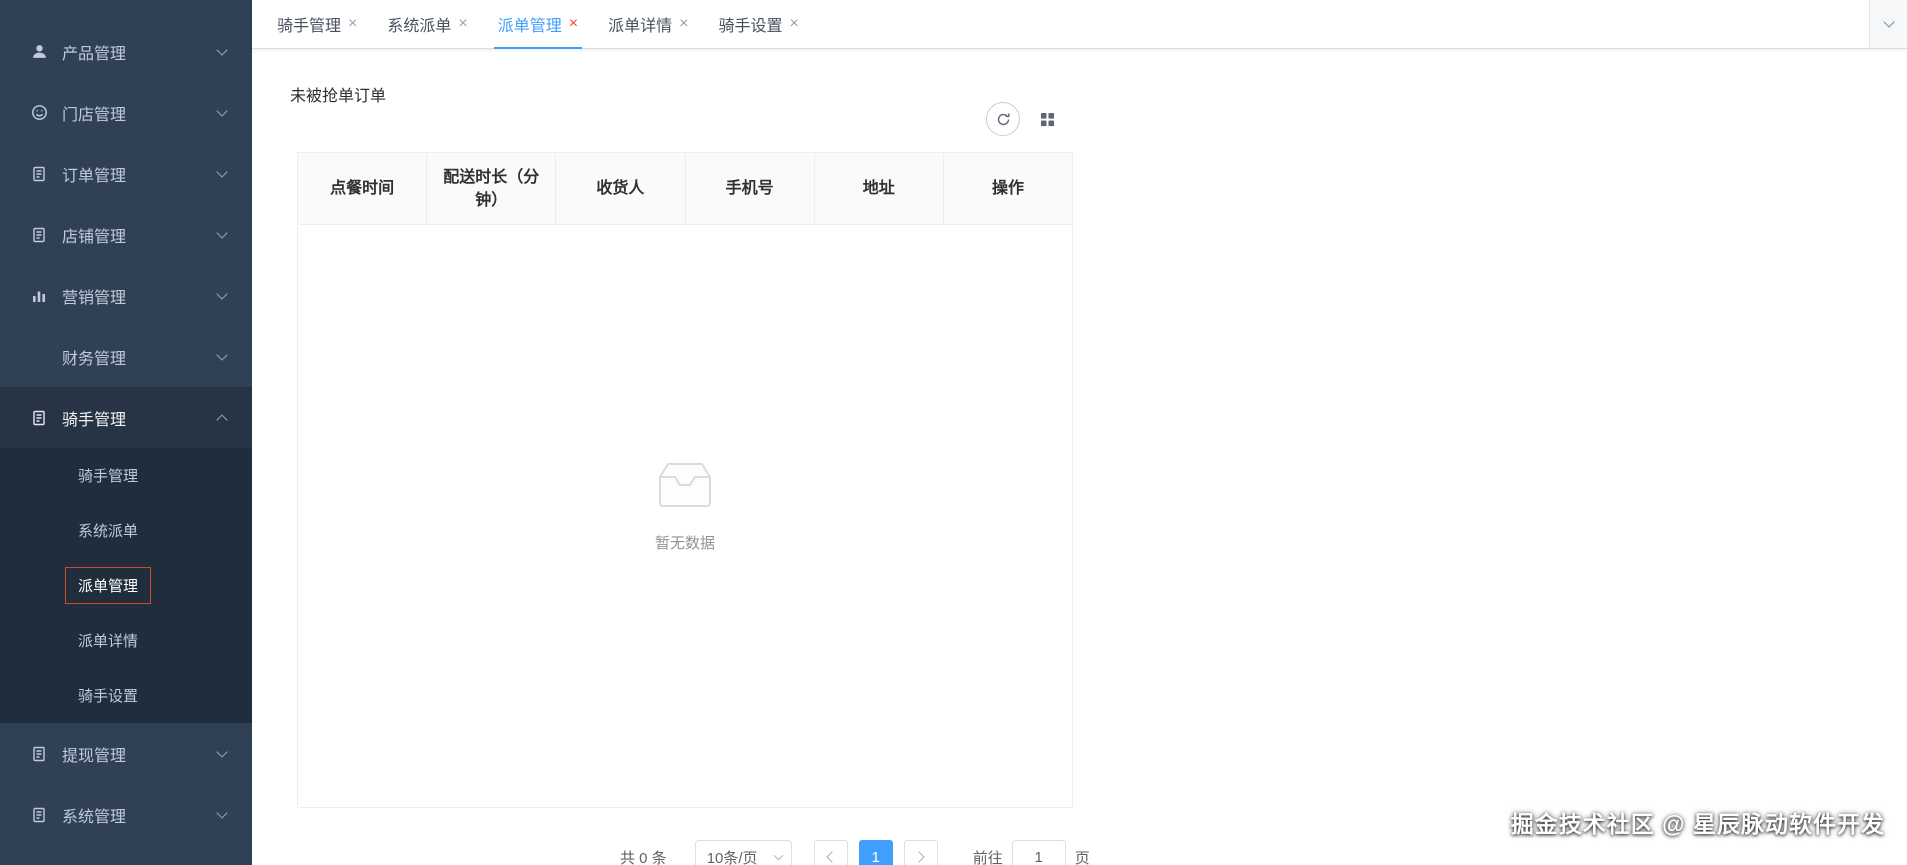 The width and height of the screenshot is (1907, 865). Describe the element at coordinates (94, 115) in the screenshot. I see `sidebar-item-label: 门店管理` at that location.